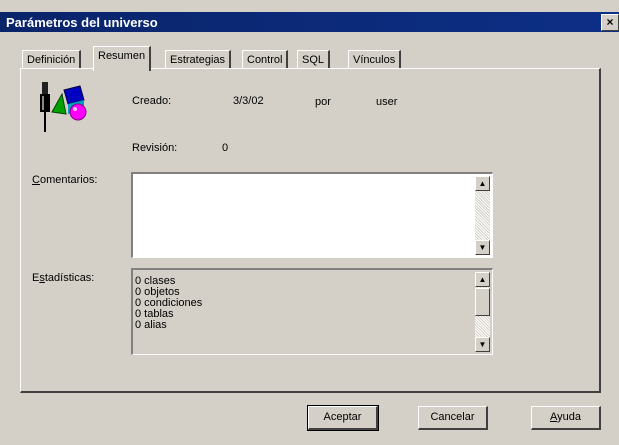 Image resolution: width=619 pixels, height=445 pixels. What do you see at coordinates (482, 215) in the screenshot?
I see `comments-scrollbar: ▲ ▼` at bounding box center [482, 215].